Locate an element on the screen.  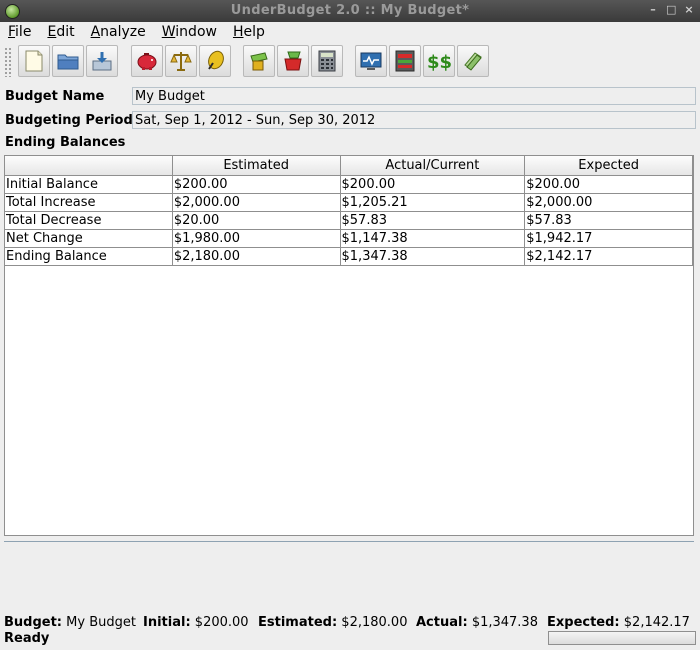
balance-scale-icon is located at coordinates (181, 61).